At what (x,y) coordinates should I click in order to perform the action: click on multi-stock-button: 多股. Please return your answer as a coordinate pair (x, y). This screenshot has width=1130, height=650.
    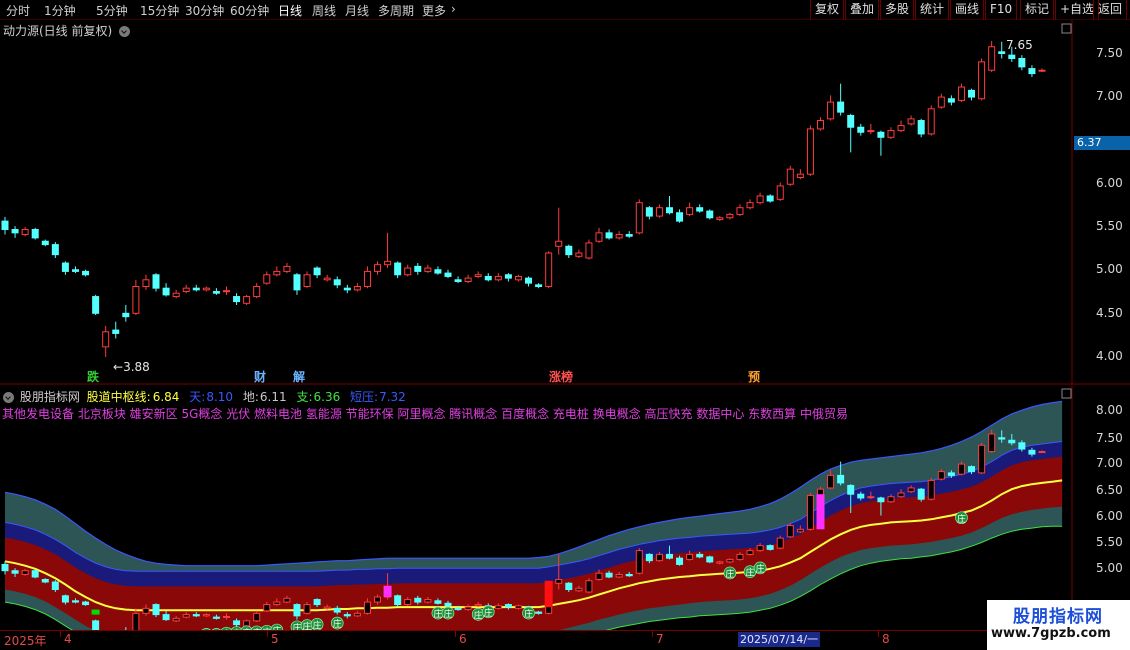
    Looking at the image, I should click on (897, 10).